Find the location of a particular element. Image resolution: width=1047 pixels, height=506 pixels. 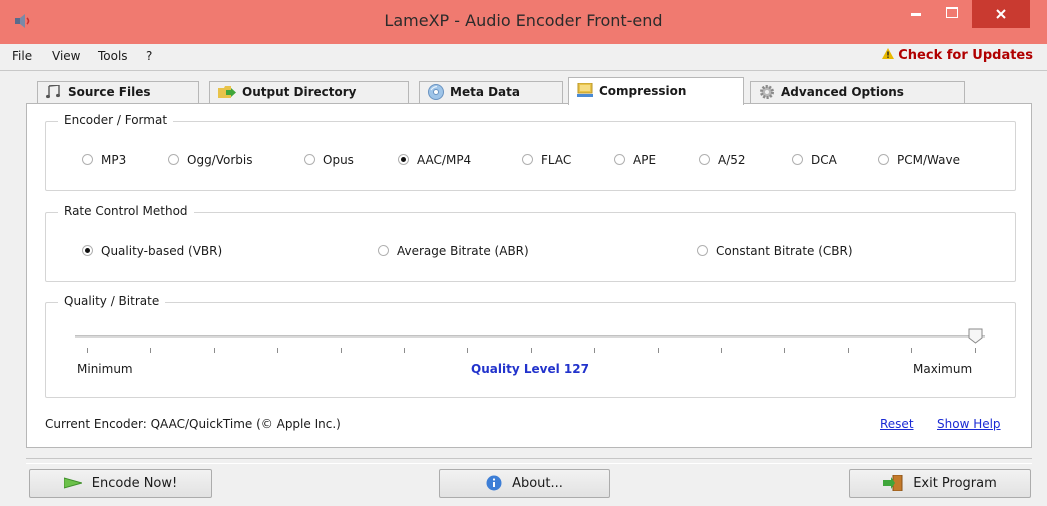

show-help-link: Show Help is located at coordinates (969, 424).